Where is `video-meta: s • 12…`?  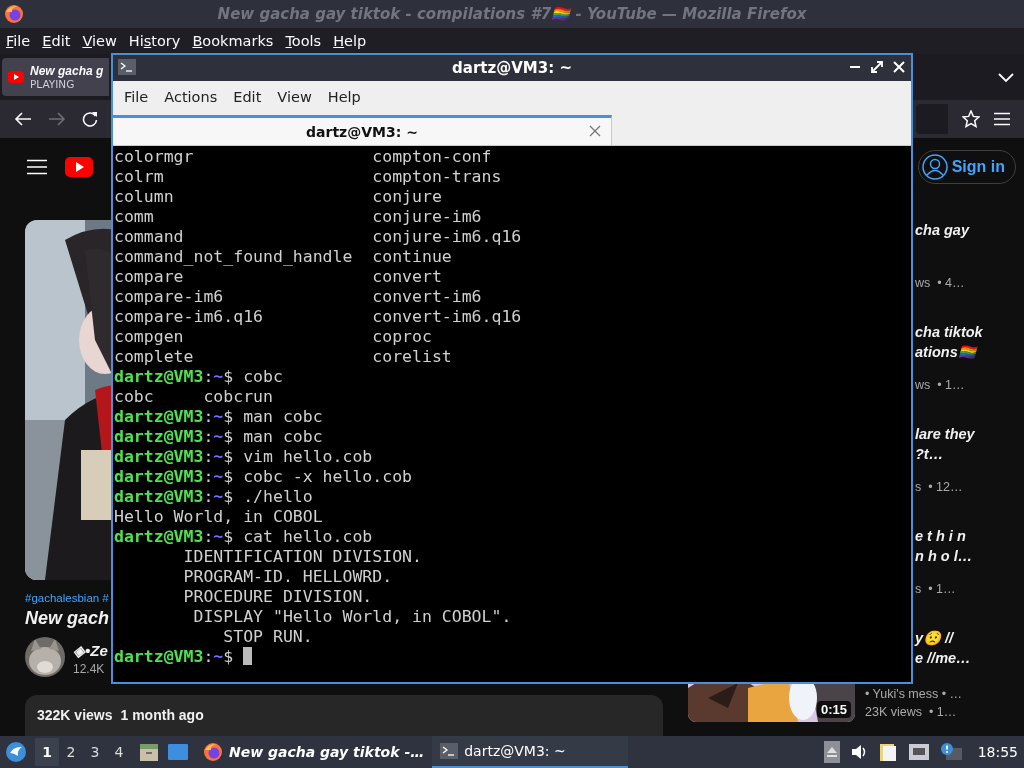
video-meta: s • 12… is located at coordinates (939, 487).